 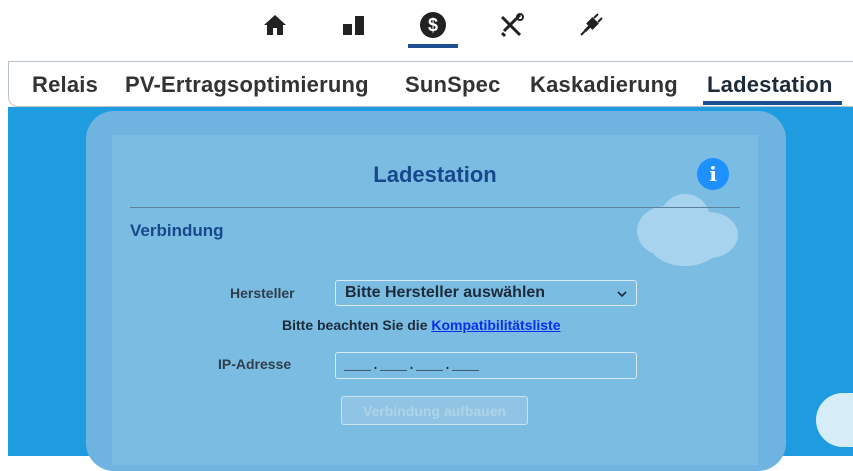 I want to click on page-title: Ladestation, so click(x=435, y=174).